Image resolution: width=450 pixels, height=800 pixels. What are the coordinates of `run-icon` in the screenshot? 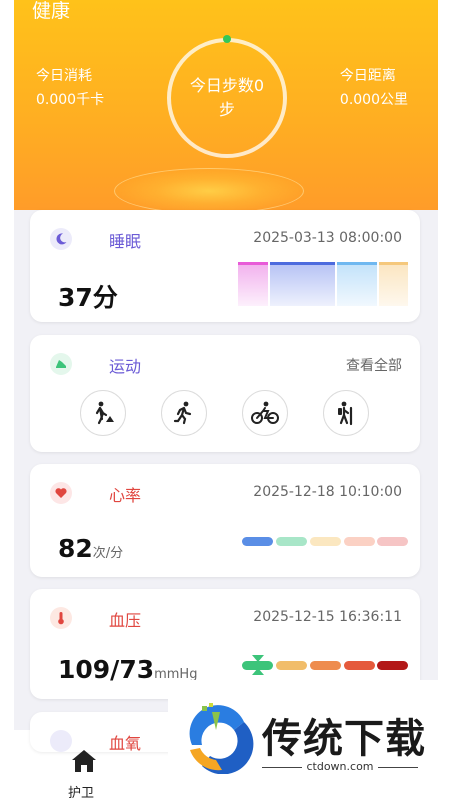 It's located at (184, 413).